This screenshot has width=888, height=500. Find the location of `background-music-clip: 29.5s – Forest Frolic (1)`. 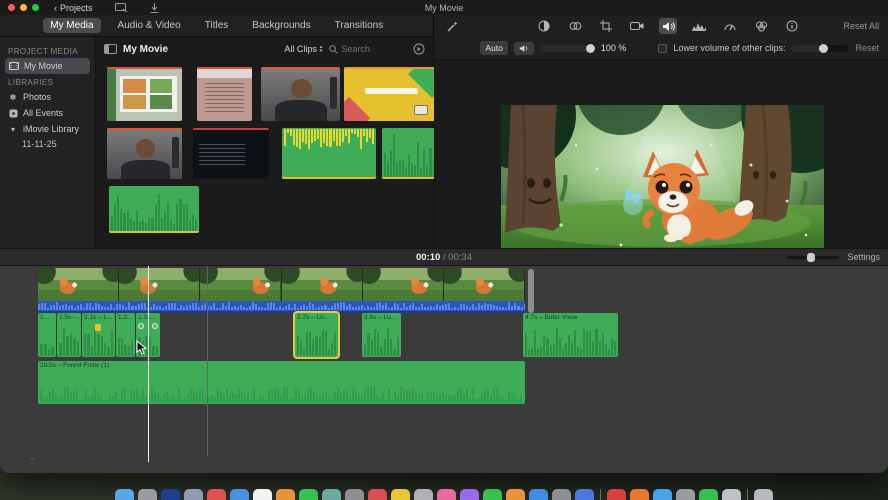

background-music-clip: 29.5s – Forest Frolic (1) is located at coordinates (281, 382).